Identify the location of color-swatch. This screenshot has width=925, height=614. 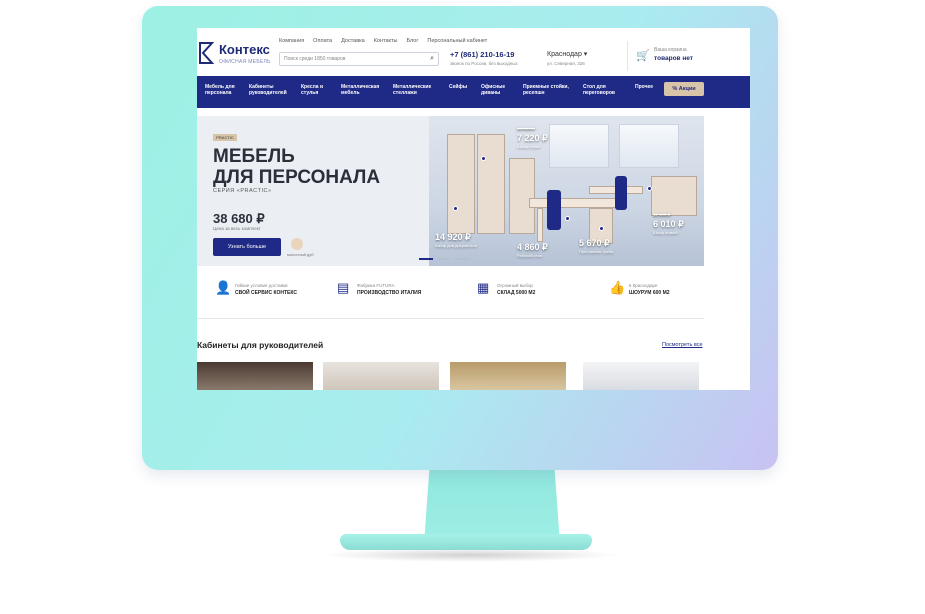
(297, 244).